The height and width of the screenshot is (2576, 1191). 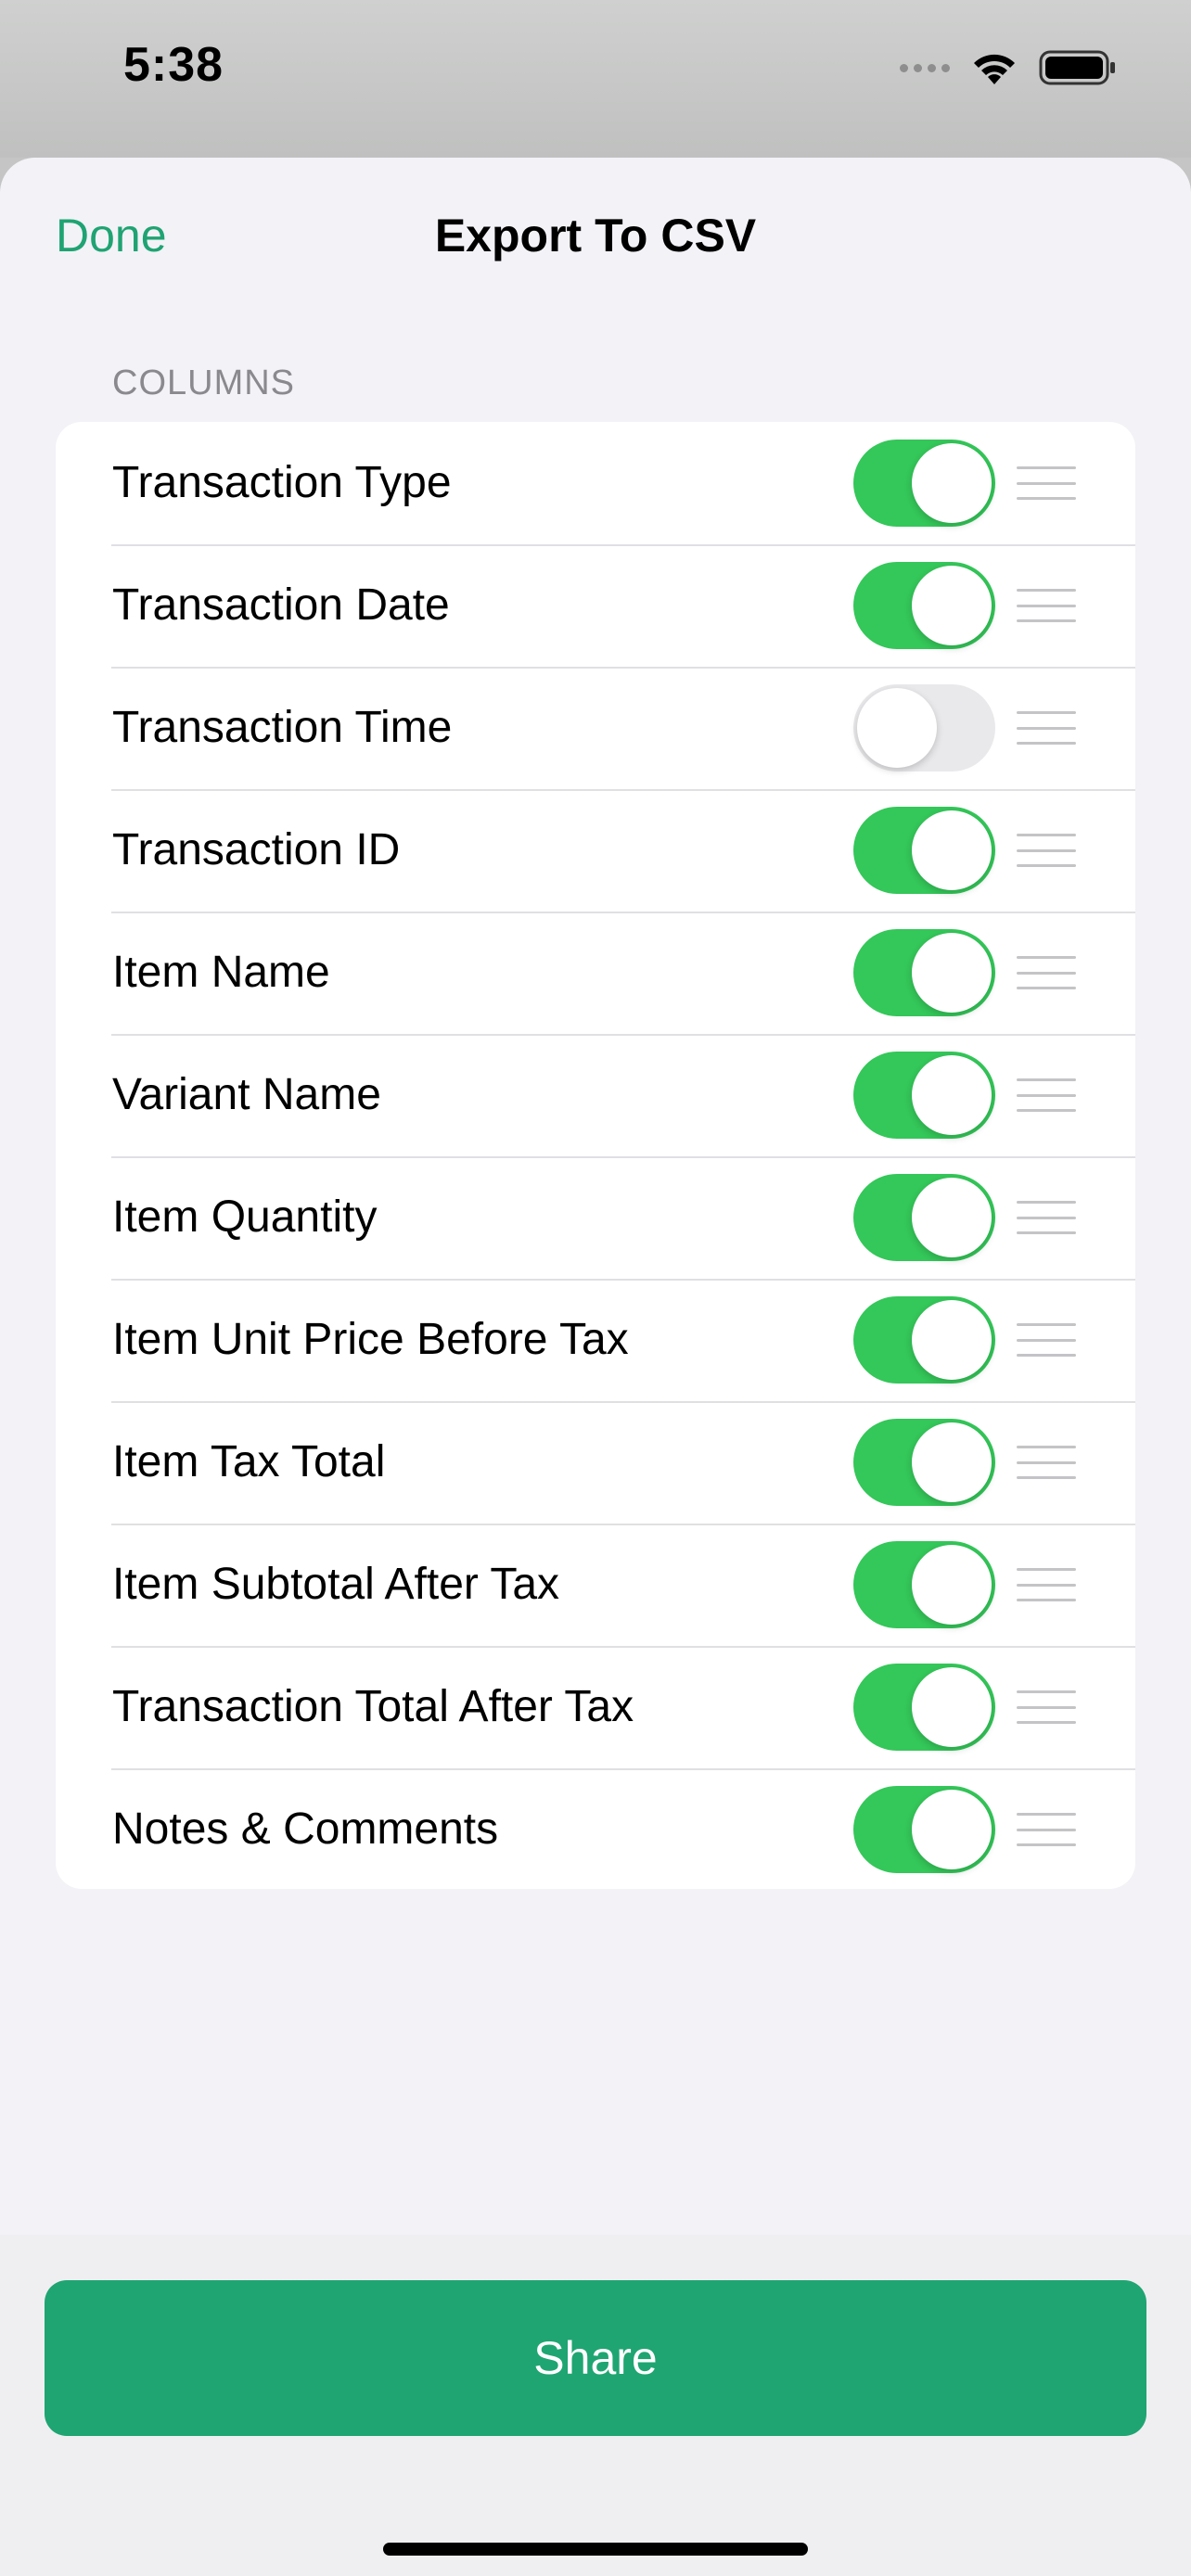 What do you see at coordinates (595, 1828) in the screenshot?
I see `column-row: Notes & Comments` at bounding box center [595, 1828].